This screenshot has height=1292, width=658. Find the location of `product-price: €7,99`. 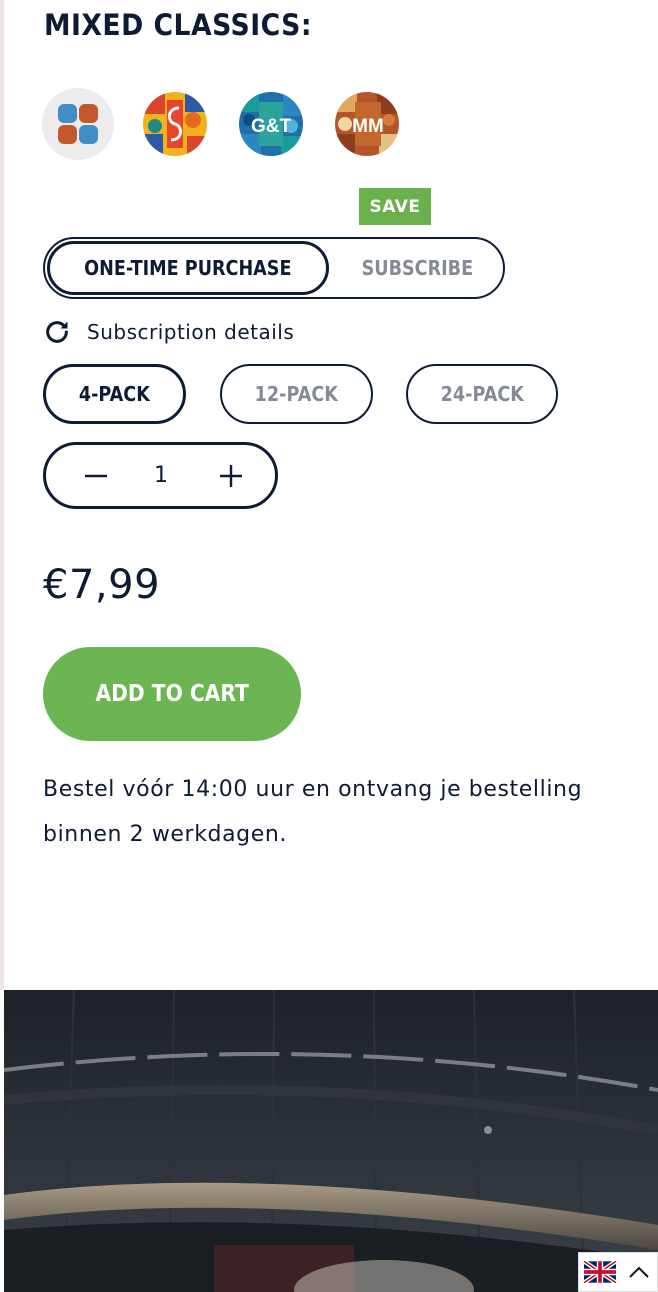

product-price: €7,99 is located at coordinates (102, 585).